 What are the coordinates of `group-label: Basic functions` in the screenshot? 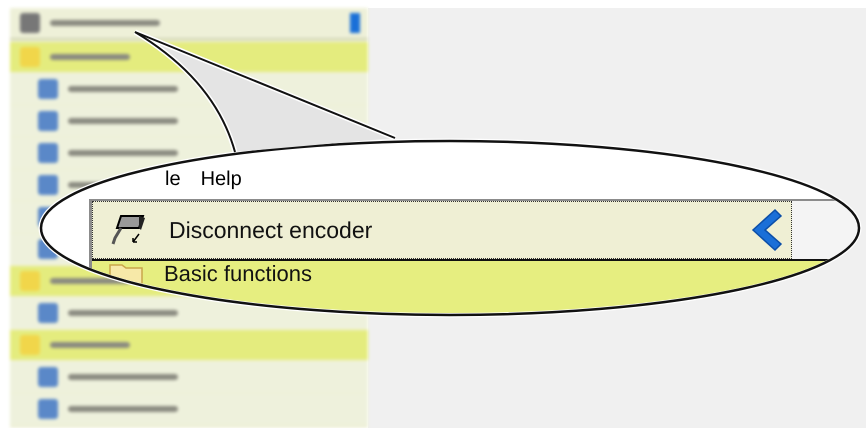 It's located at (238, 274).